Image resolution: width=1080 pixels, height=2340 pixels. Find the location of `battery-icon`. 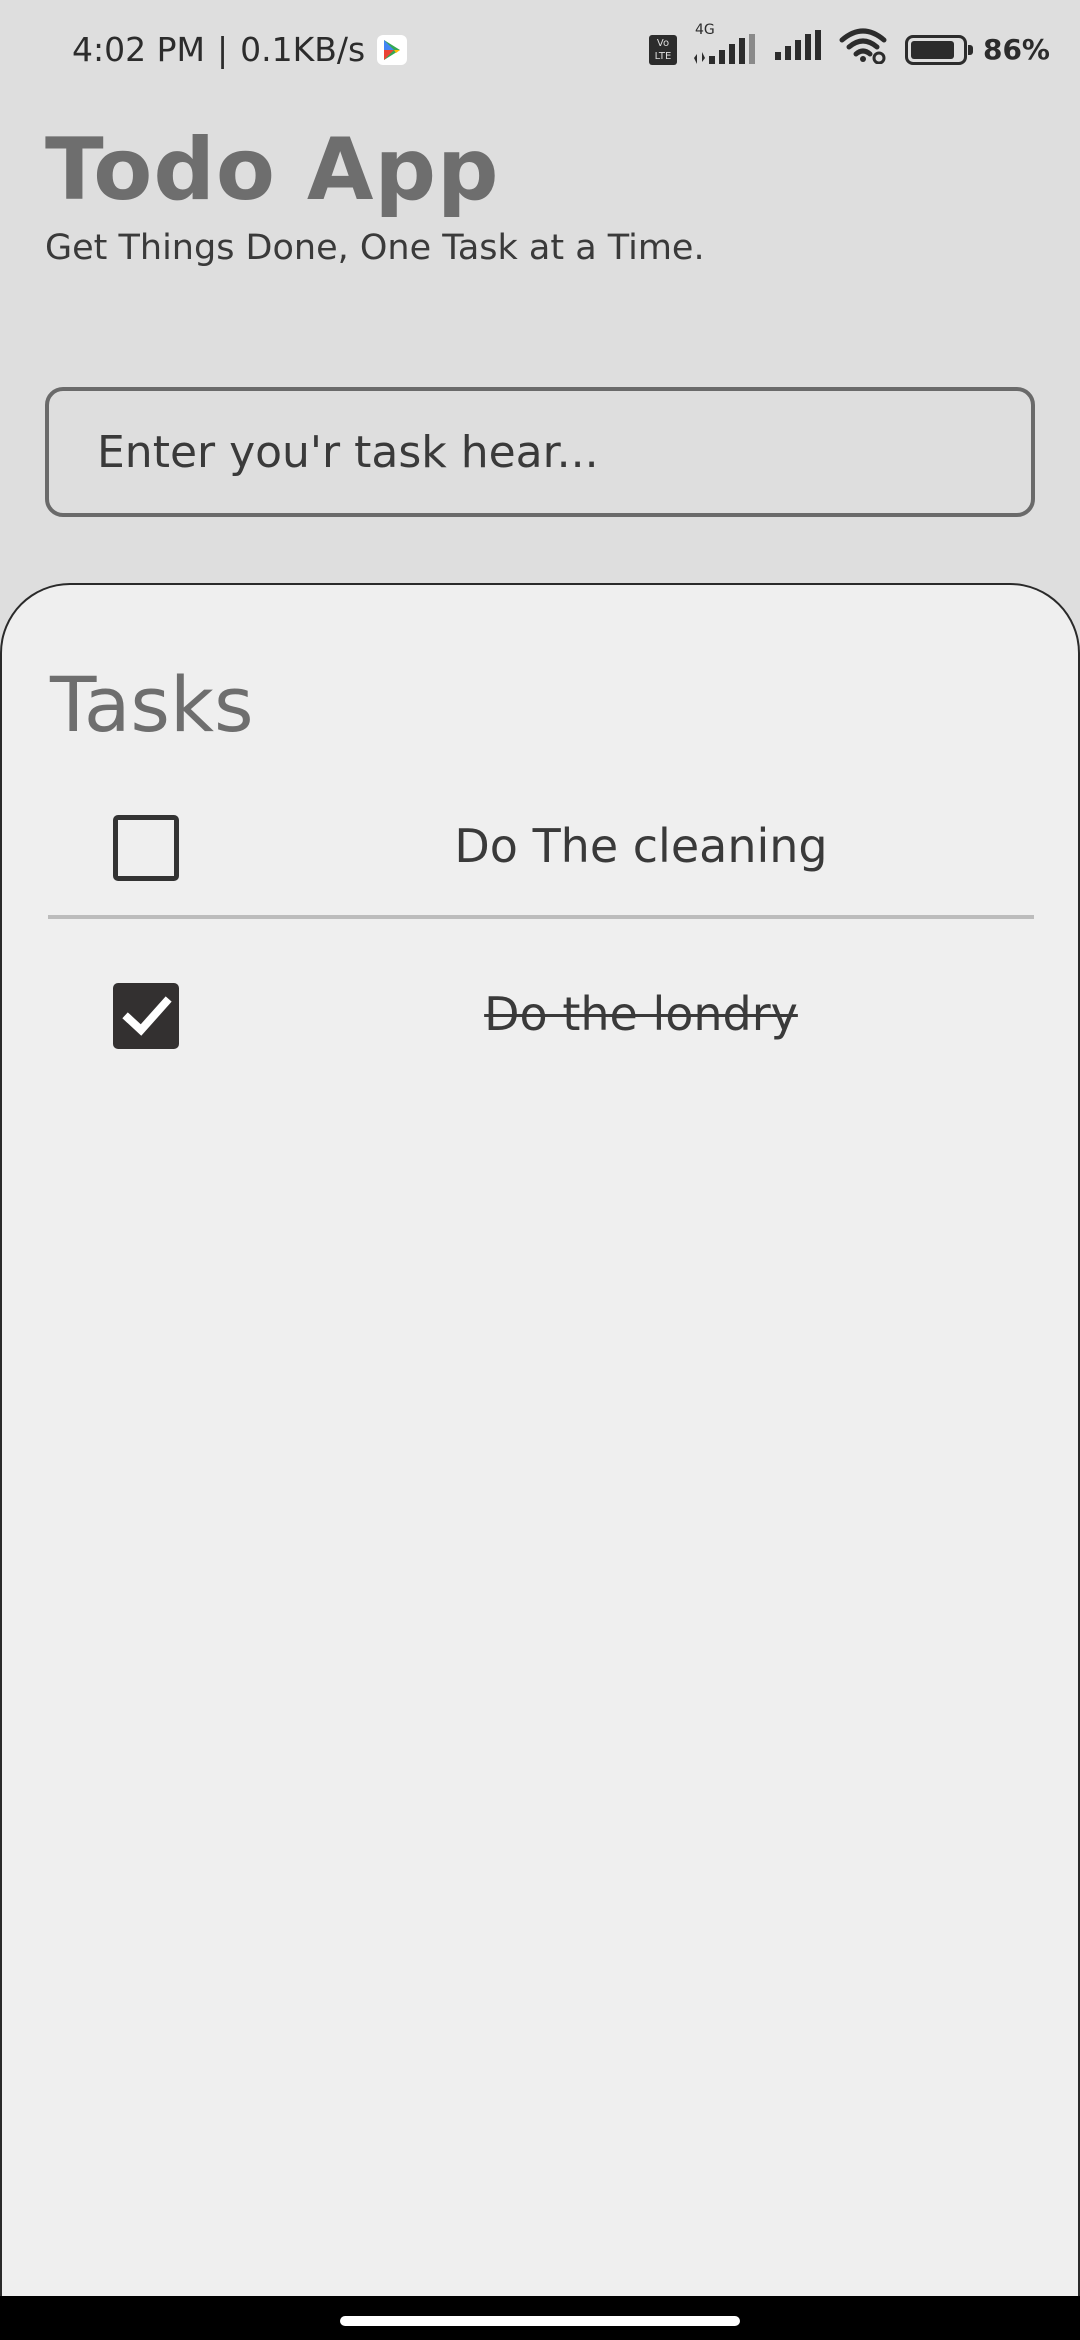

battery-icon is located at coordinates (938, 49).